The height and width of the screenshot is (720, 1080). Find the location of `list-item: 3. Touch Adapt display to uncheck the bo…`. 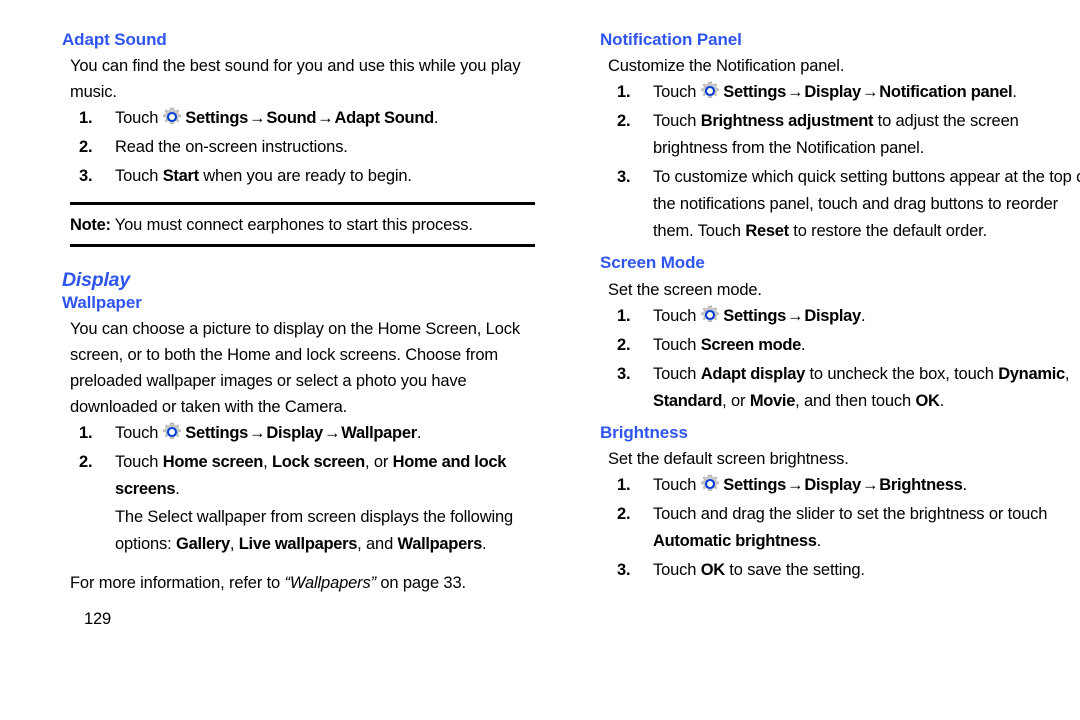

list-item: 3. Touch Adapt display to uncheck the bo… is located at coordinates (840, 388).